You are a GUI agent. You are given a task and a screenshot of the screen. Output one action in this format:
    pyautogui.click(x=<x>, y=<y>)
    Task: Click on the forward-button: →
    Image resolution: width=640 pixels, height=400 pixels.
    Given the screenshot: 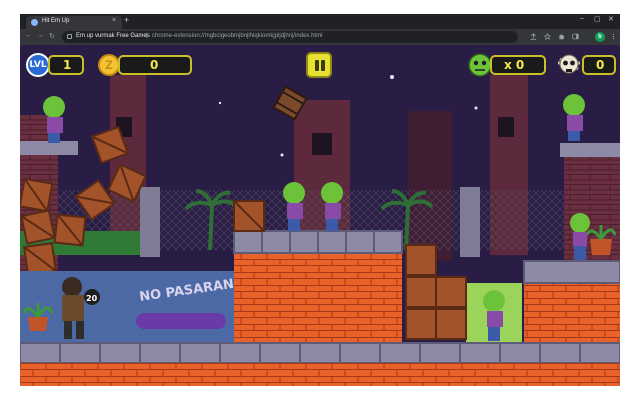 What is the action you would take?
    pyautogui.click(x=40, y=35)
    